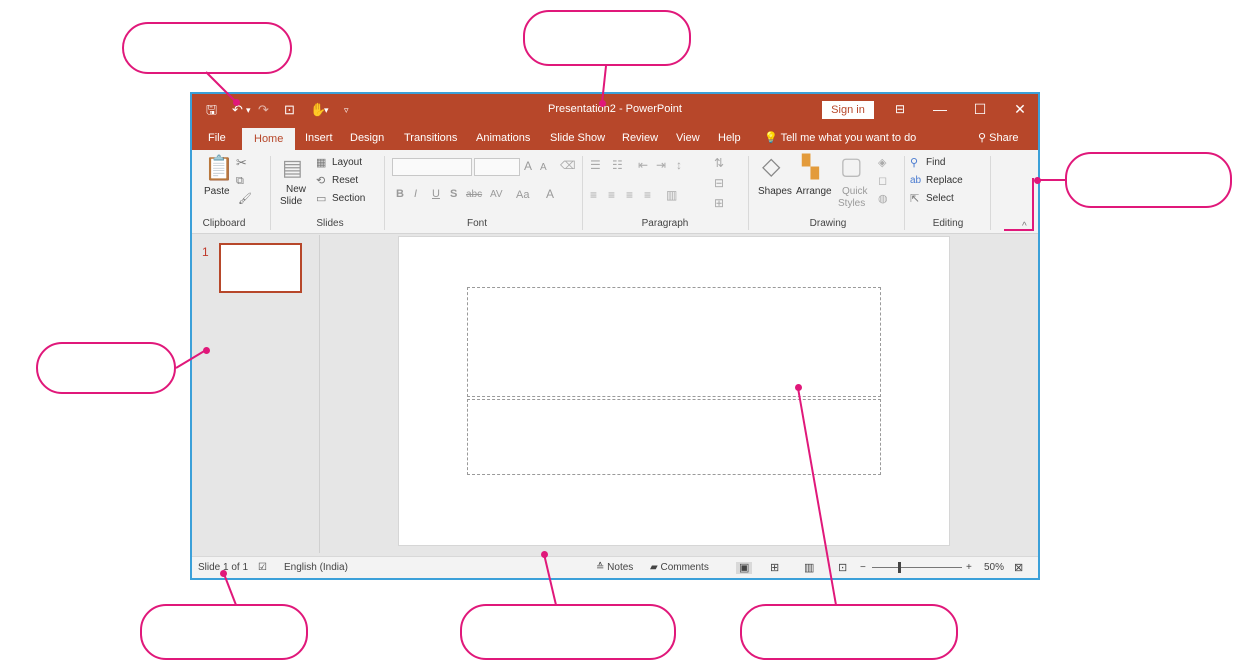 This screenshot has height=664, width=1235. What do you see at coordinates (217, 138) in the screenshot?
I see `tab-file: File` at bounding box center [217, 138].